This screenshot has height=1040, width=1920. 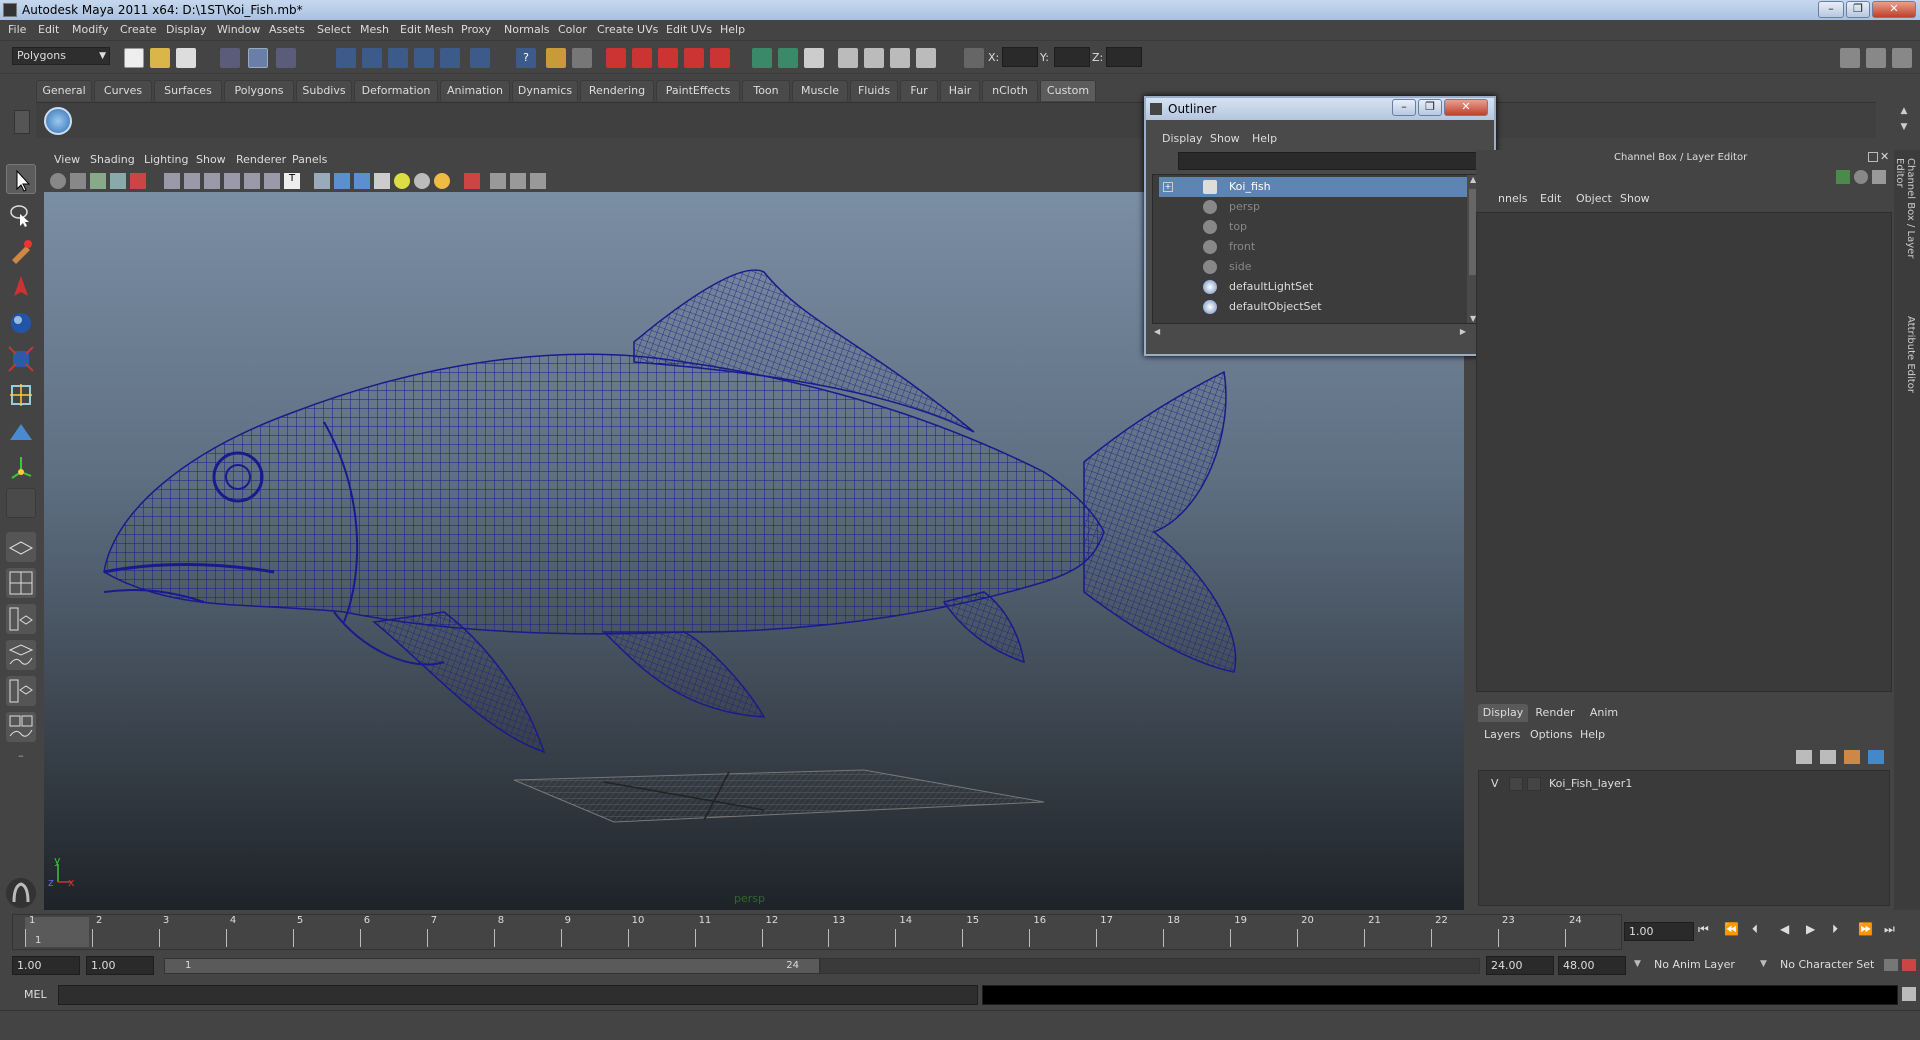 What do you see at coordinates (788, 58) in the screenshot?
I see `dope-sheet-icon` at bounding box center [788, 58].